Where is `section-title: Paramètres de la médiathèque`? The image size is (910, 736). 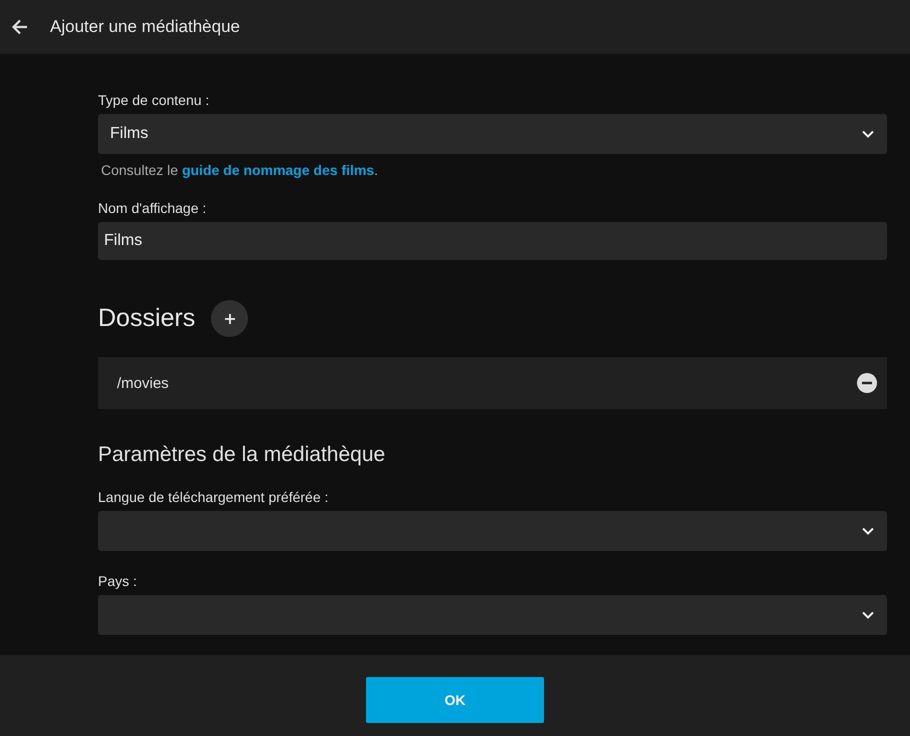 section-title: Paramètres de la médiathèque is located at coordinates (242, 455).